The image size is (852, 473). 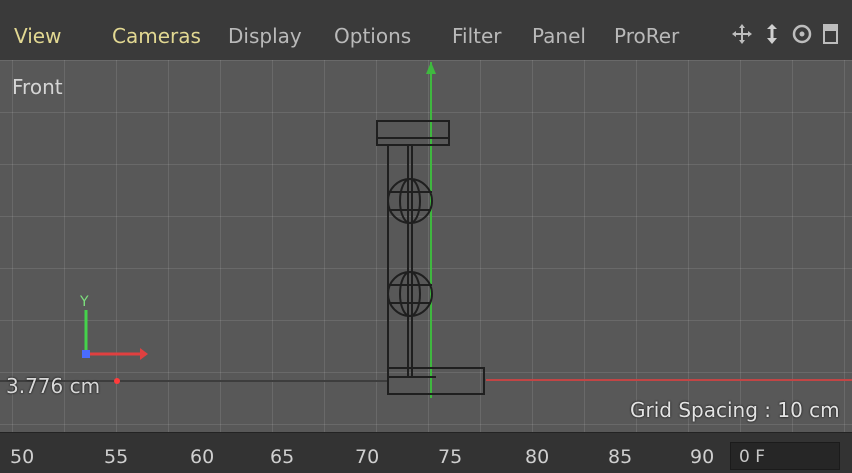 I want to click on menu-prorender: ProRer, so click(x=646, y=36).